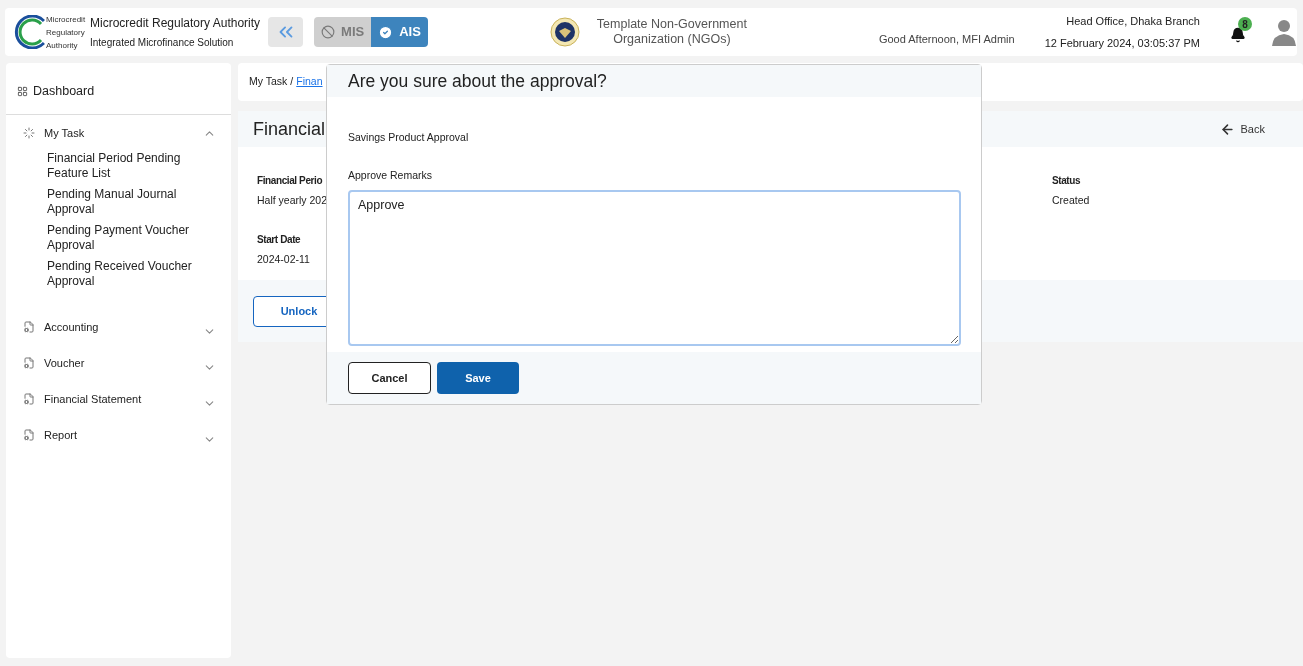  What do you see at coordinates (1237, 35) in the screenshot?
I see `bell-icon` at bounding box center [1237, 35].